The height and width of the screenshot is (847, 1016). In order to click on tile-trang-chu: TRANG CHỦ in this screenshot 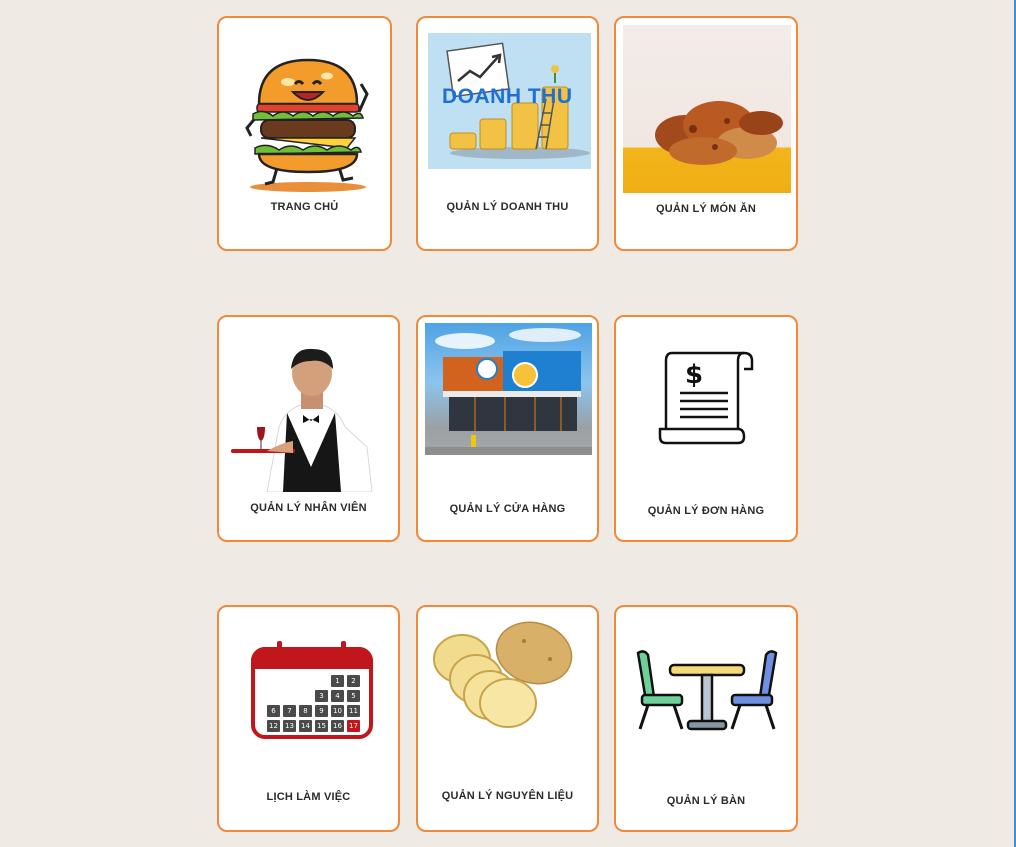, I will do `click(304, 133)`.